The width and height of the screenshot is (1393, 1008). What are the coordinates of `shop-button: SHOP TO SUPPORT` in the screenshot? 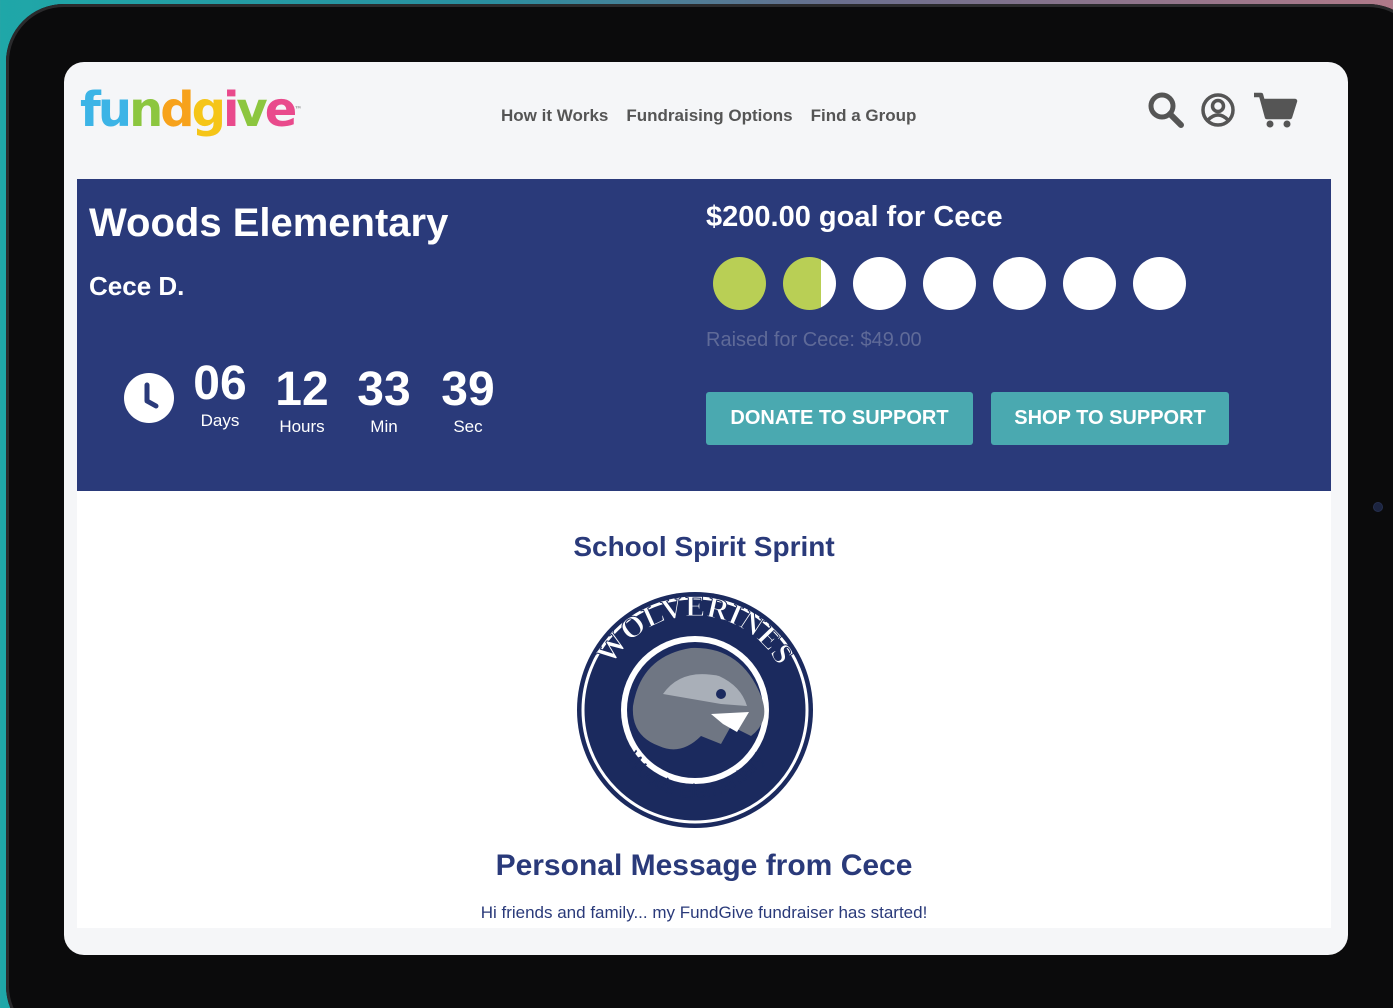 It's located at (1110, 418).